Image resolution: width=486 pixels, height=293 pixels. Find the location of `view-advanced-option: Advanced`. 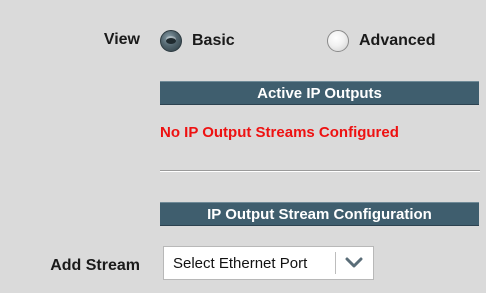

view-advanced-option: Advanced is located at coordinates (381, 41).